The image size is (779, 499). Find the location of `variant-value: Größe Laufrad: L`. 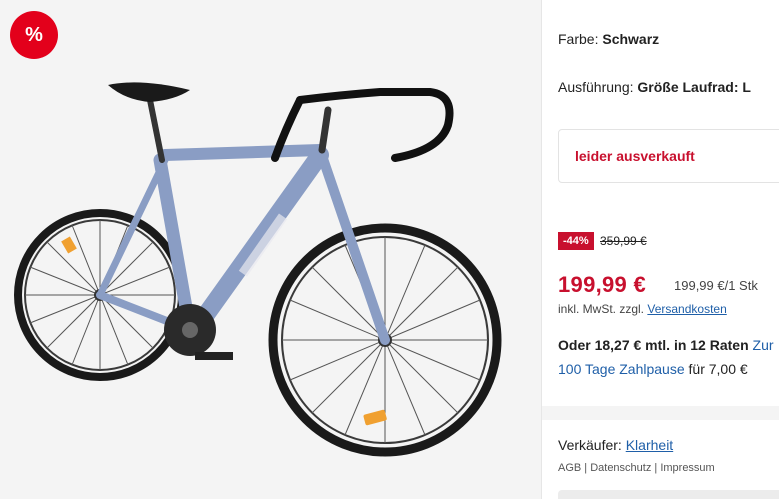

variant-value: Größe Laufrad: L is located at coordinates (694, 87).